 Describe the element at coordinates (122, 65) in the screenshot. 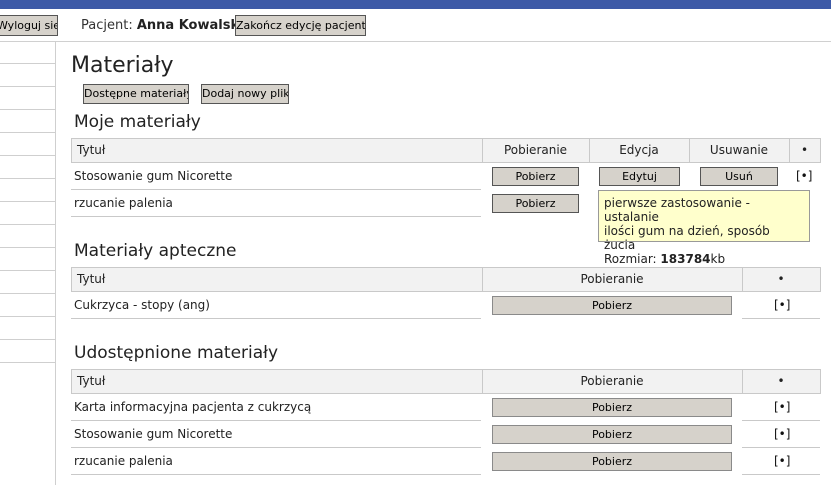

I see `page-title: Materiały` at that location.